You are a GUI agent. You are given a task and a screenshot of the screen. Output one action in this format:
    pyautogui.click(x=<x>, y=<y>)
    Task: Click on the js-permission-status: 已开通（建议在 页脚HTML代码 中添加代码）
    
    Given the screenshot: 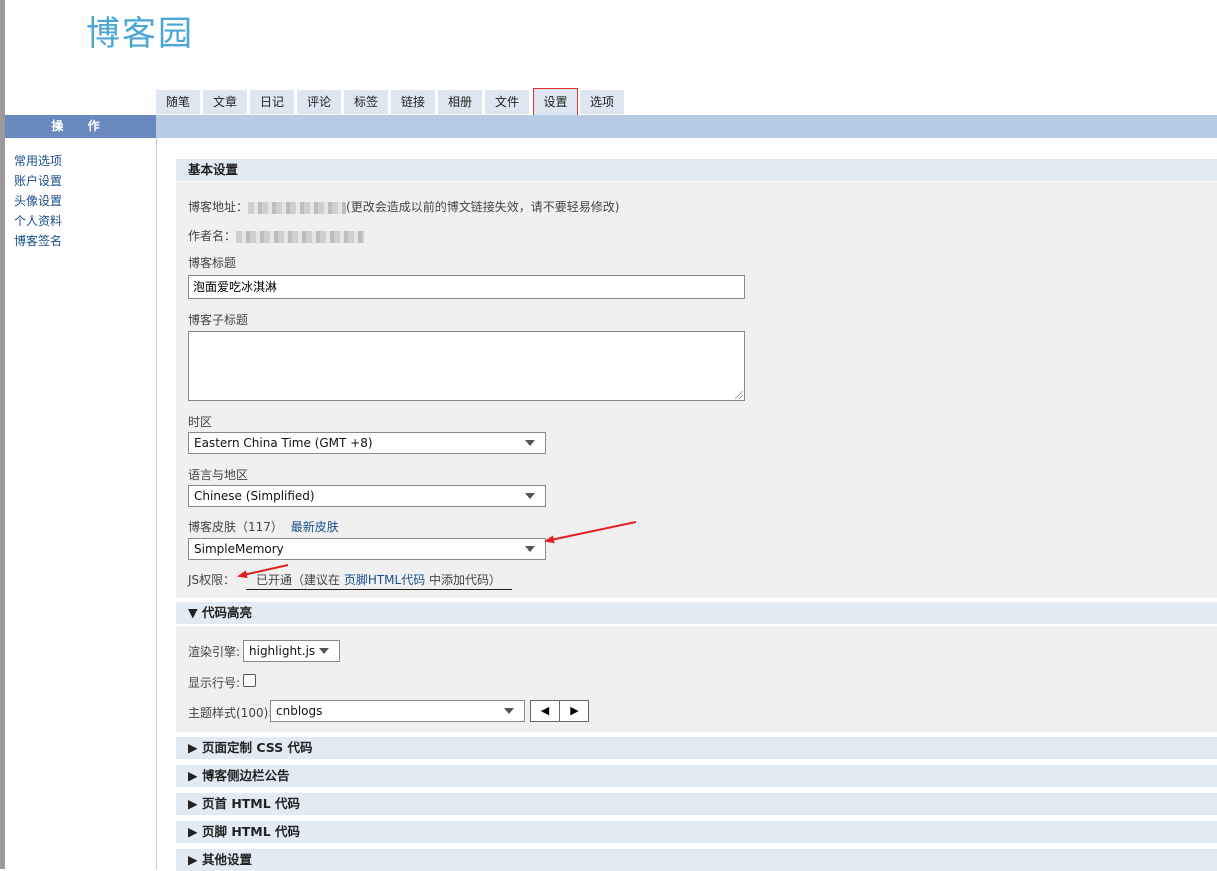 What is the action you would take?
    pyautogui.click(x=379, y=580)
    